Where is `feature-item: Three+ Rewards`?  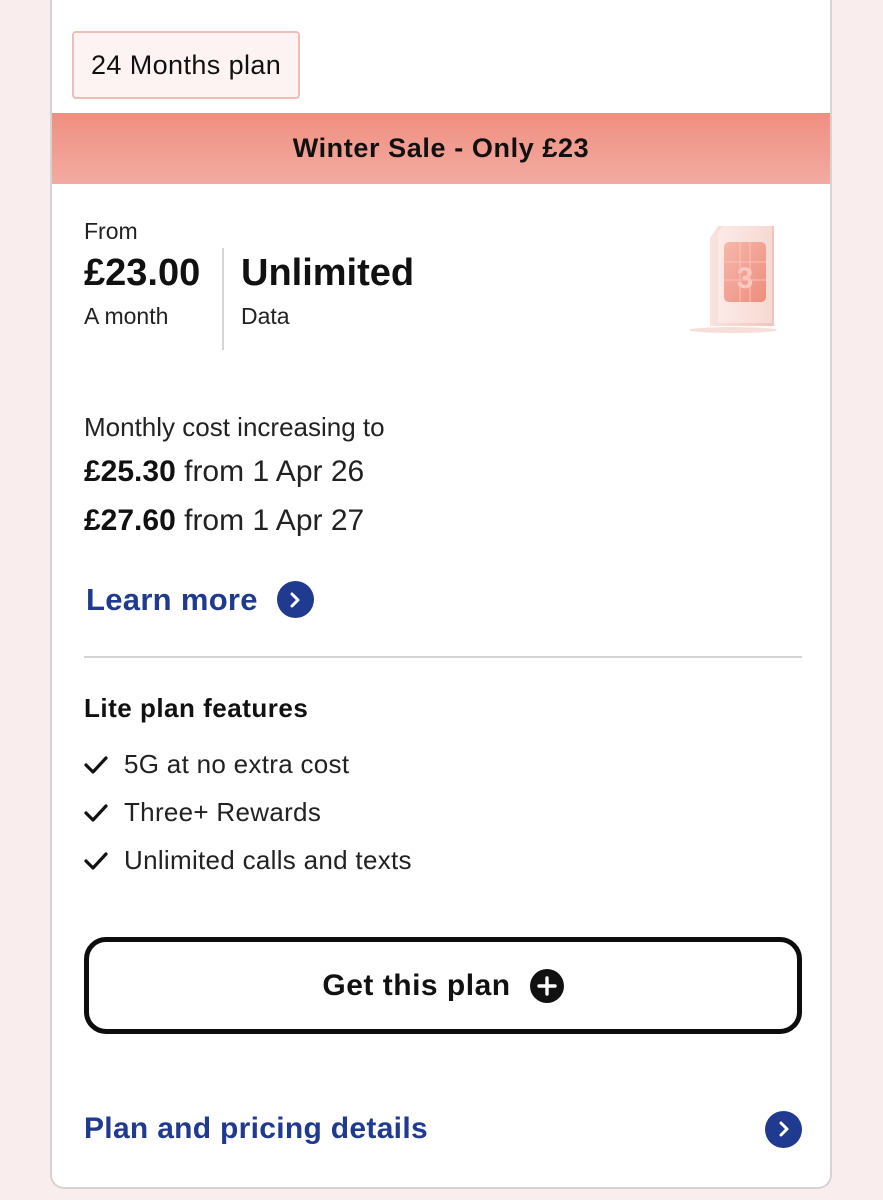
feature-item: Three+ Rewards is located at coordinates (202, 812).